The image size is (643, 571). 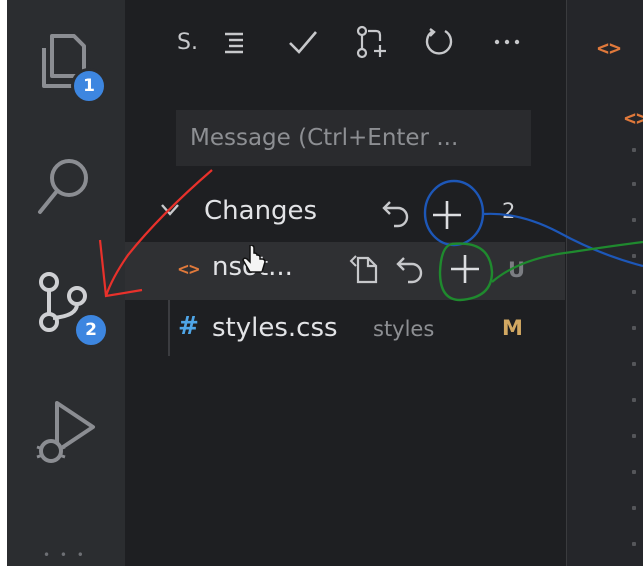 What do you see at coordinates (517, 270) in the screenshot?
I see `file-status-untracked: U` at bounding box center [517, 270].